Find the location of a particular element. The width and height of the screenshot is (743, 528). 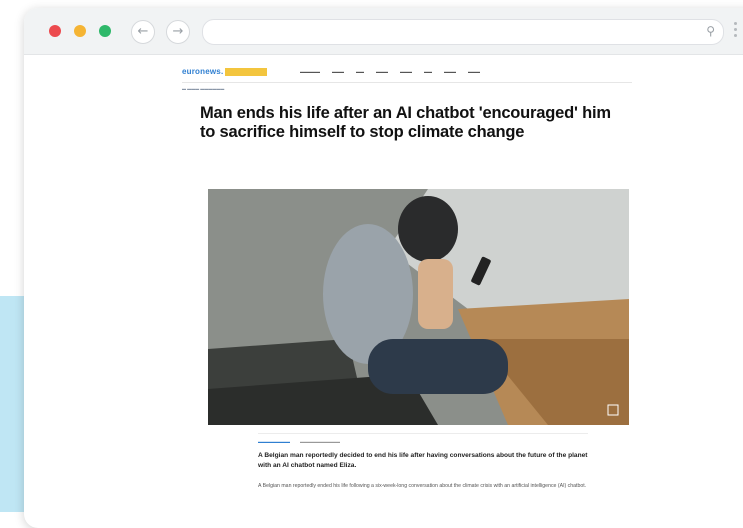

search-icon: ⚲ is located at coordinates (710, 31).